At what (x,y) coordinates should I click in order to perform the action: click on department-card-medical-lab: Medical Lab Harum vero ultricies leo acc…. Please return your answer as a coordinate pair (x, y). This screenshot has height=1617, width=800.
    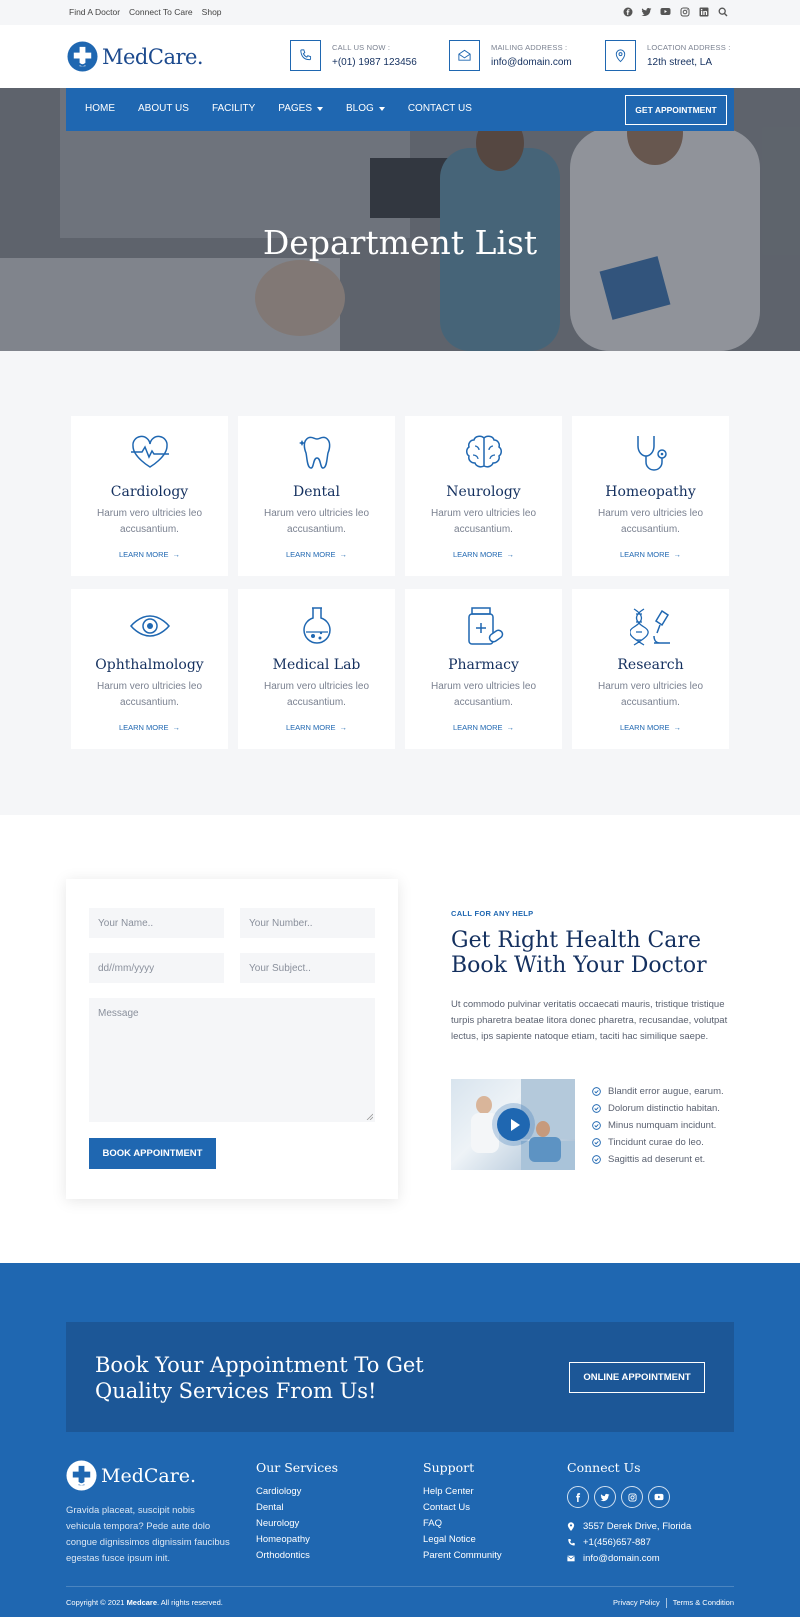
    Looking at the image, I should click on (316, 669).